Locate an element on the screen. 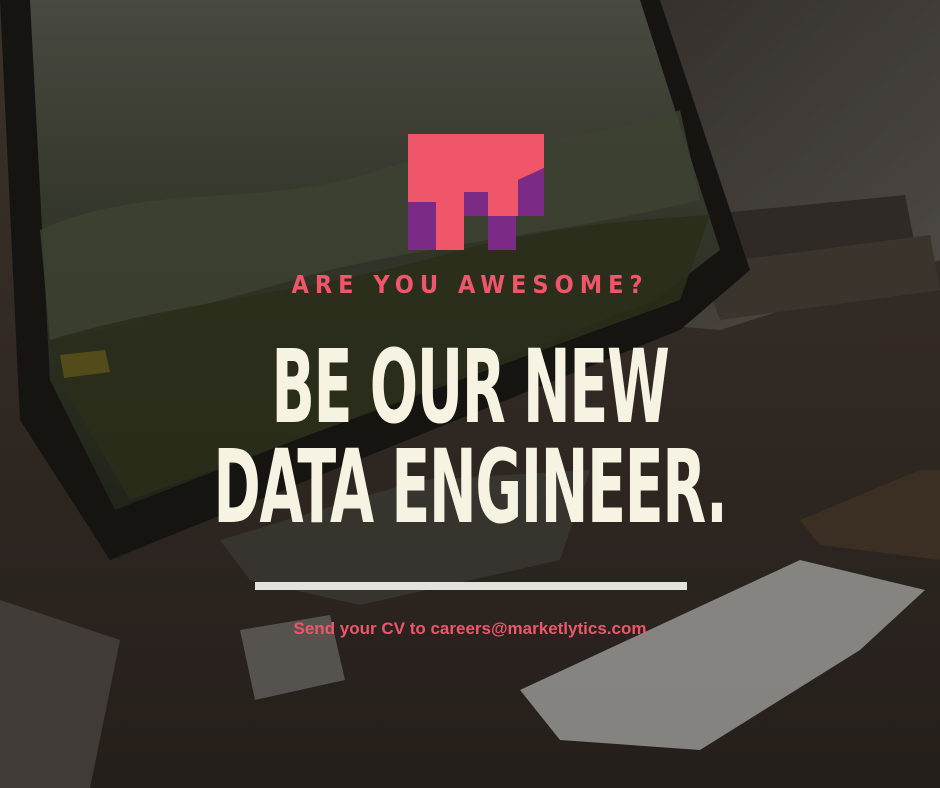 The width and height of the screenshot is (940, 788). tagline: ARE YOU AWESOME? is located at coordinates (470, 284).